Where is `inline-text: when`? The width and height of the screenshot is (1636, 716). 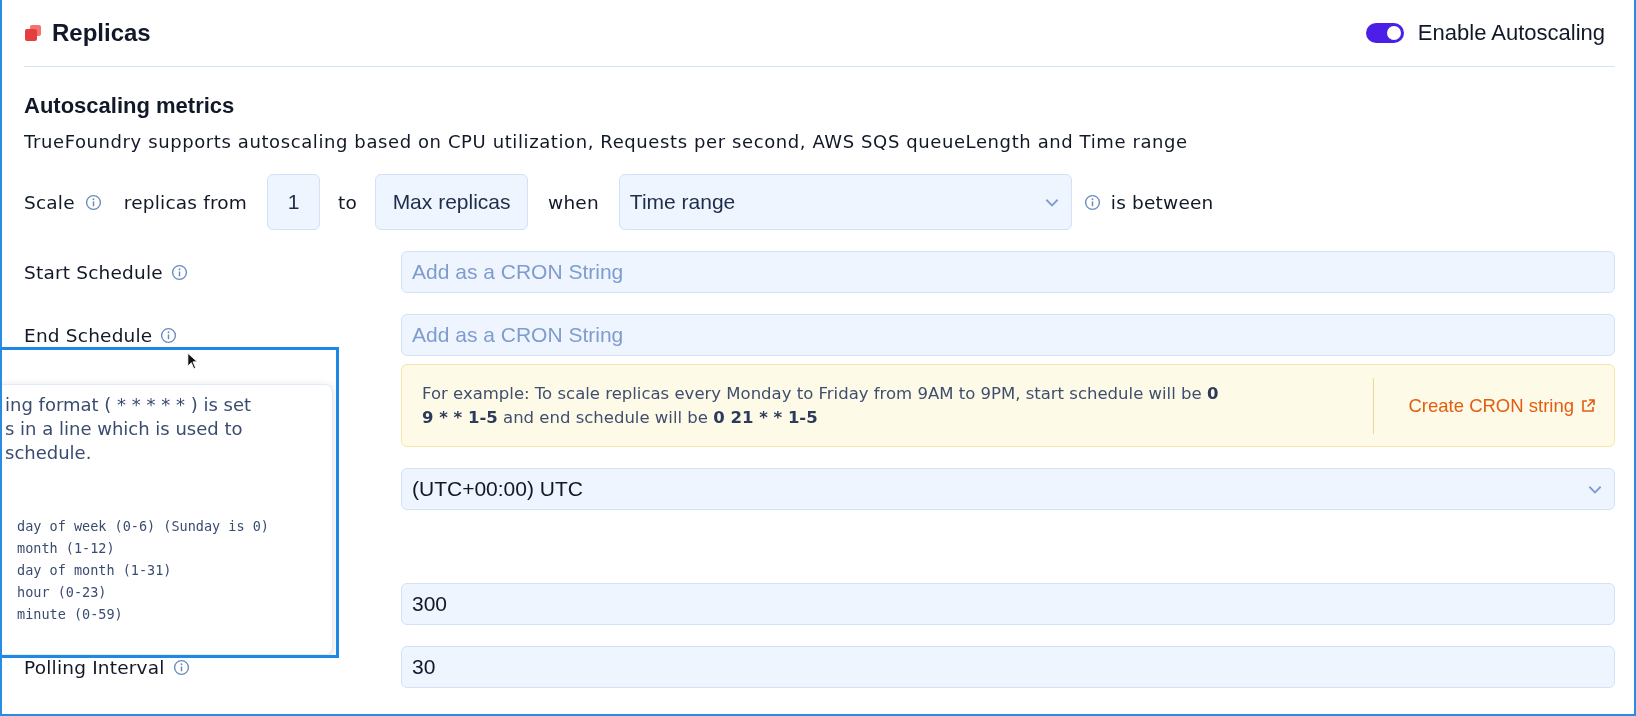
inline-text: when is located at coordinates (573, 202).